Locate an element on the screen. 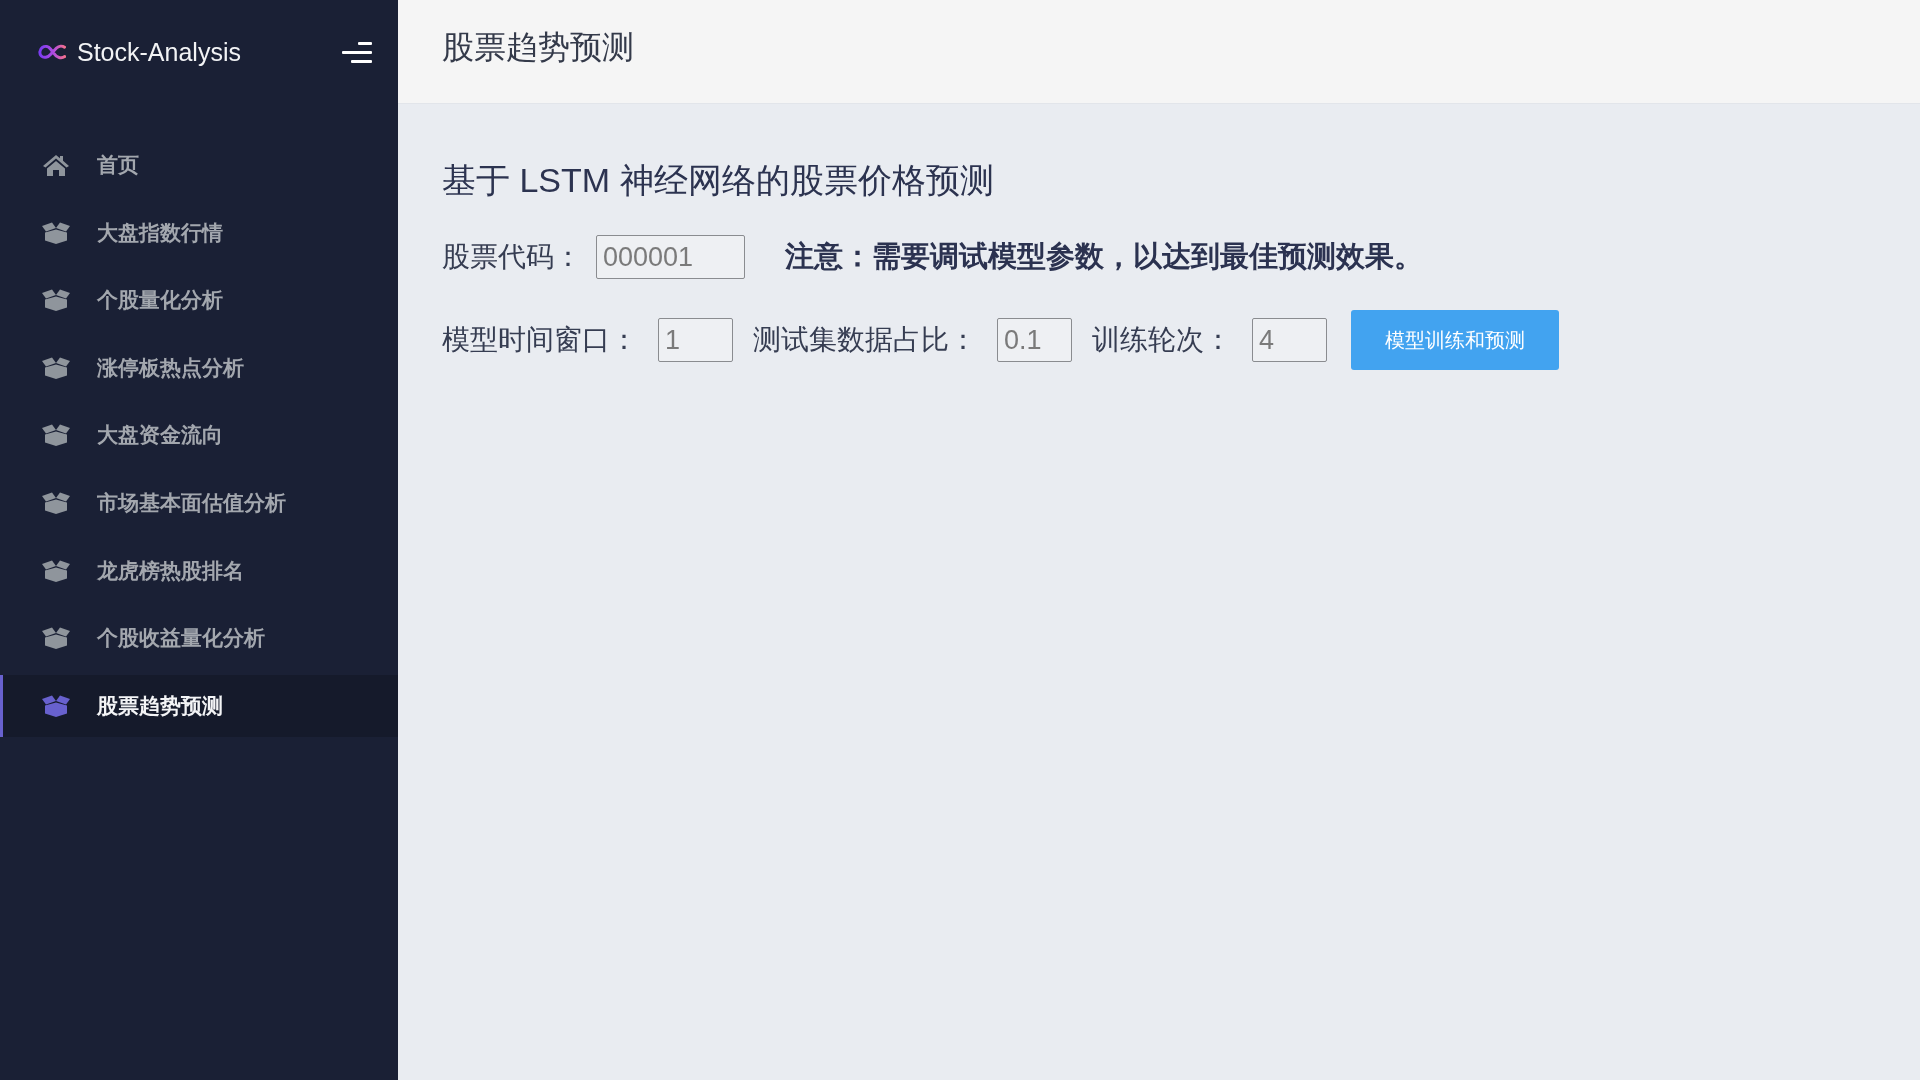  sidebar-item: 大盘资金流向 is located at coordinates (199, 435).